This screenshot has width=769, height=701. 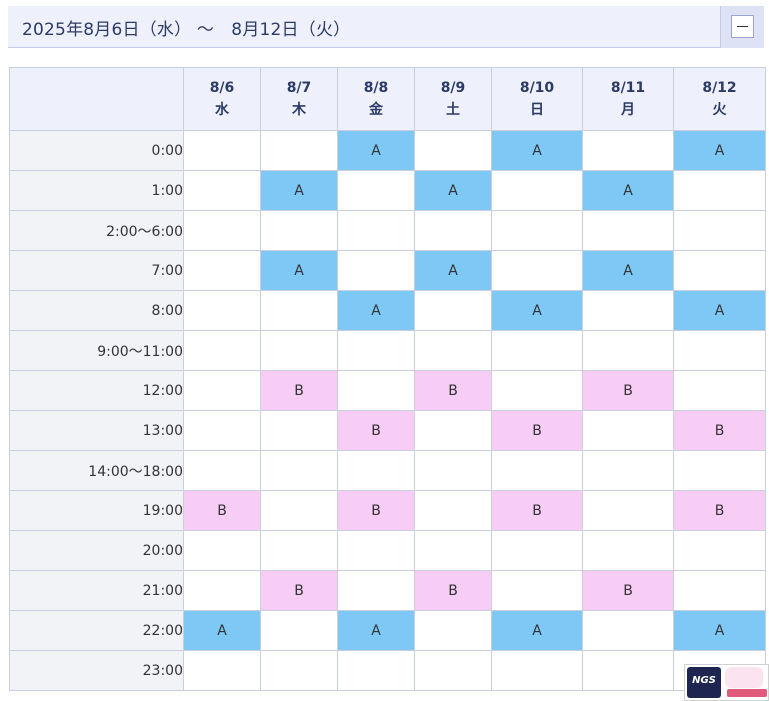 I want to click on schedule-row: 14:00～18:00, so click(x=387, y=470).